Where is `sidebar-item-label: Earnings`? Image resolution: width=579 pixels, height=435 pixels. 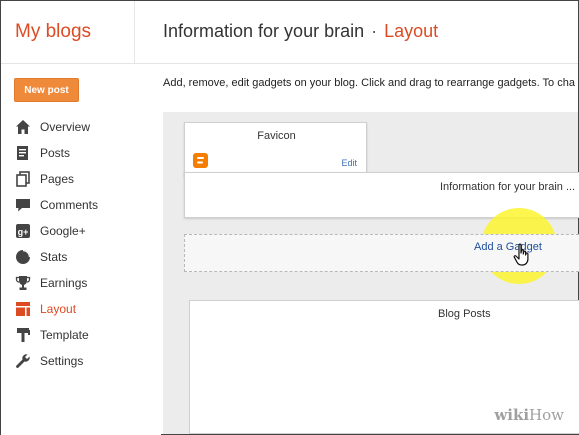
sidebar-item-label: Earnings is located at coordinates (64, 283).